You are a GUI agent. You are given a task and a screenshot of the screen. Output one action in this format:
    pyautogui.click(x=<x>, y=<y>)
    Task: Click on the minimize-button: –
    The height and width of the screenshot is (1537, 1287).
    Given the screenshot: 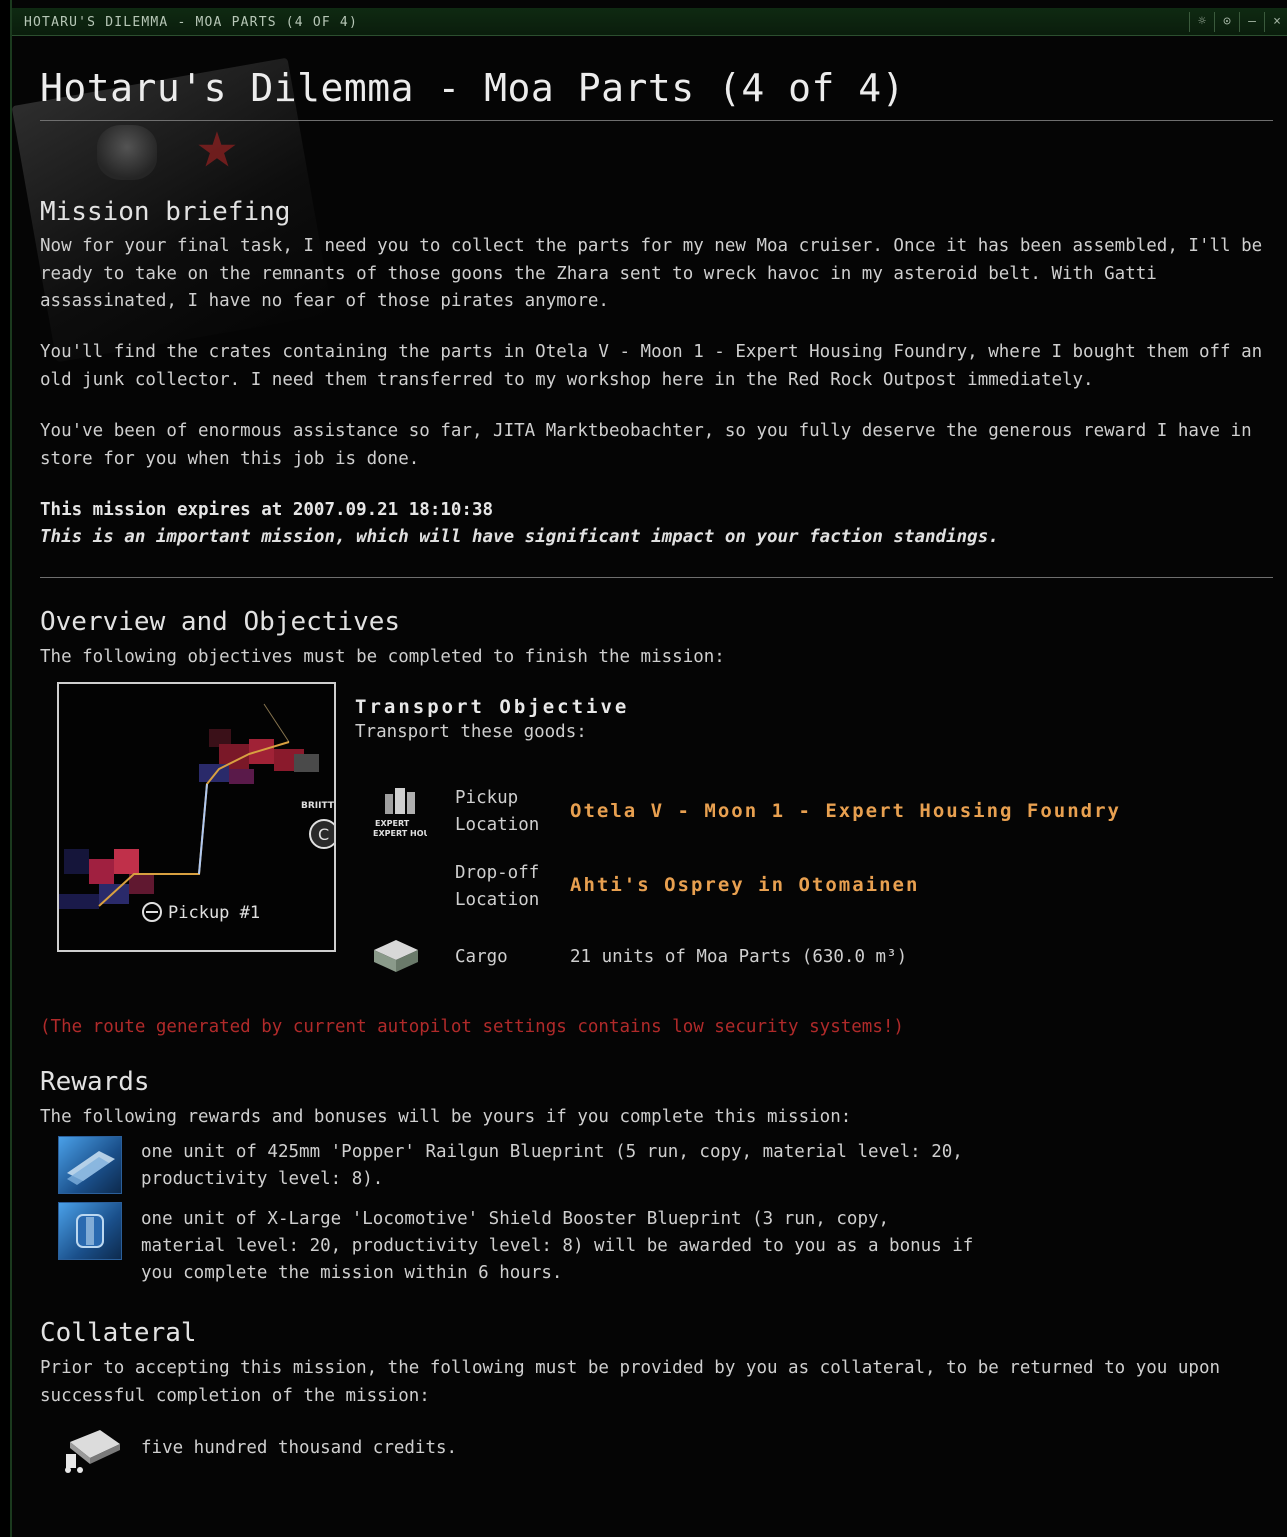 What is the action you would take?
    pyautogui.click(x=1251, y=22)
    